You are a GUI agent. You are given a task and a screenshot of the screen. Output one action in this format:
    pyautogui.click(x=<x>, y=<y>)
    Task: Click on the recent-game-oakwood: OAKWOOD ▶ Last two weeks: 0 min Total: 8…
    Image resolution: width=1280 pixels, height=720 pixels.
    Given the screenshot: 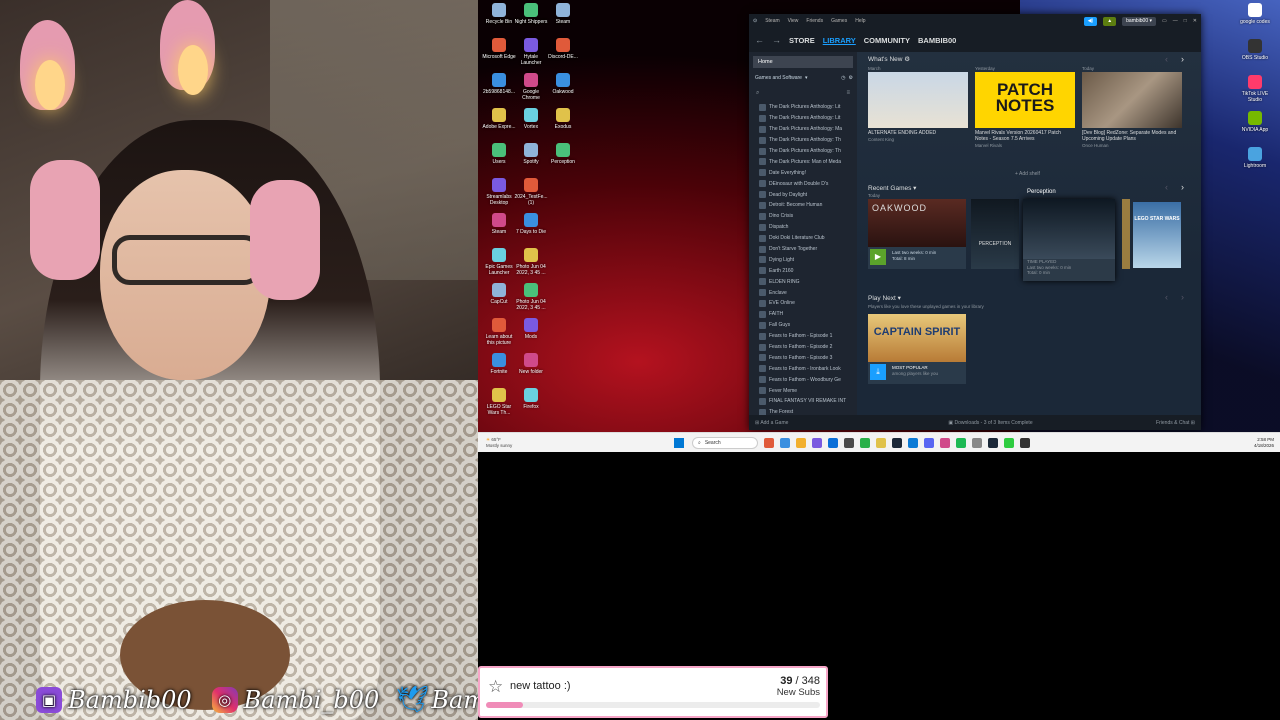 What is the action you would take?
    pyautogui.click(x=917, y=234)
    